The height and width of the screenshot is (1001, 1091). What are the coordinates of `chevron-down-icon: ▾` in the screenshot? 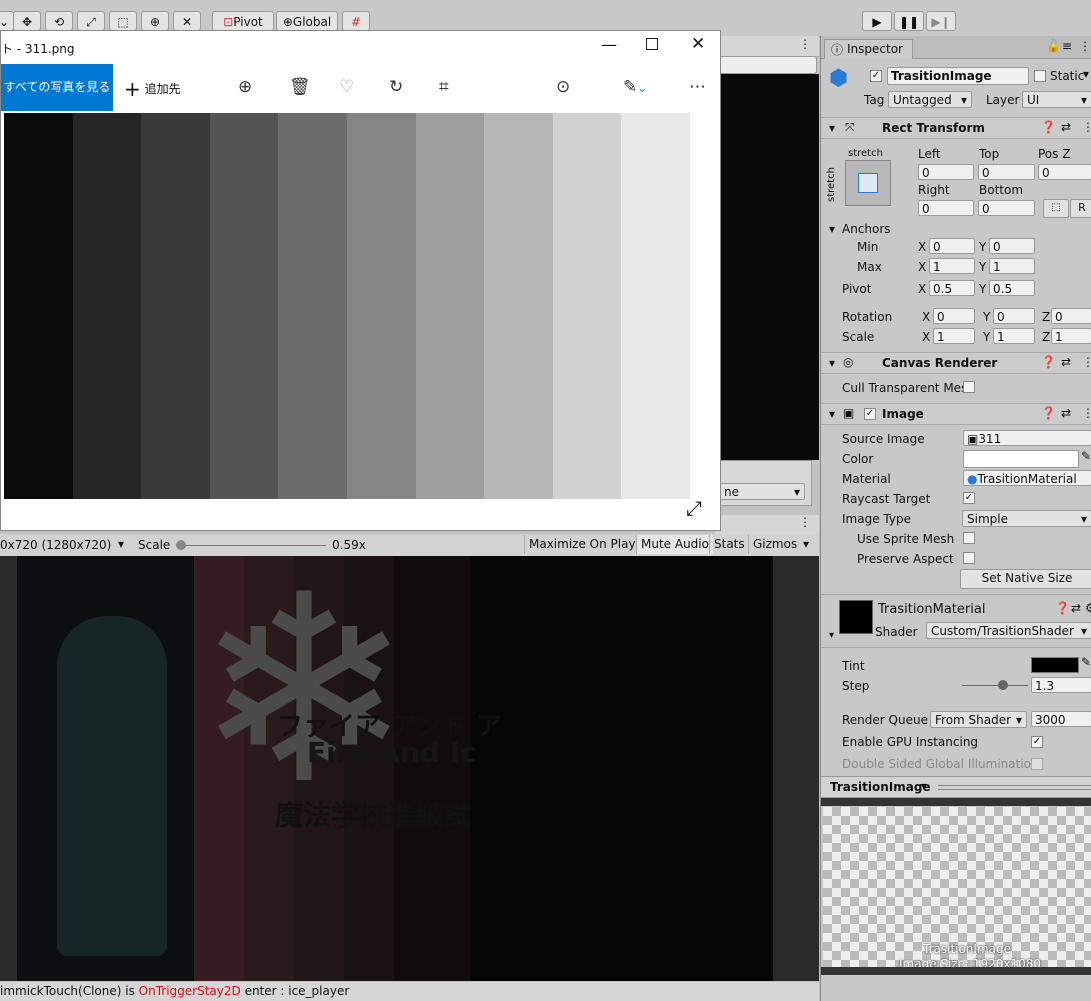 It's located at (1086, 74).